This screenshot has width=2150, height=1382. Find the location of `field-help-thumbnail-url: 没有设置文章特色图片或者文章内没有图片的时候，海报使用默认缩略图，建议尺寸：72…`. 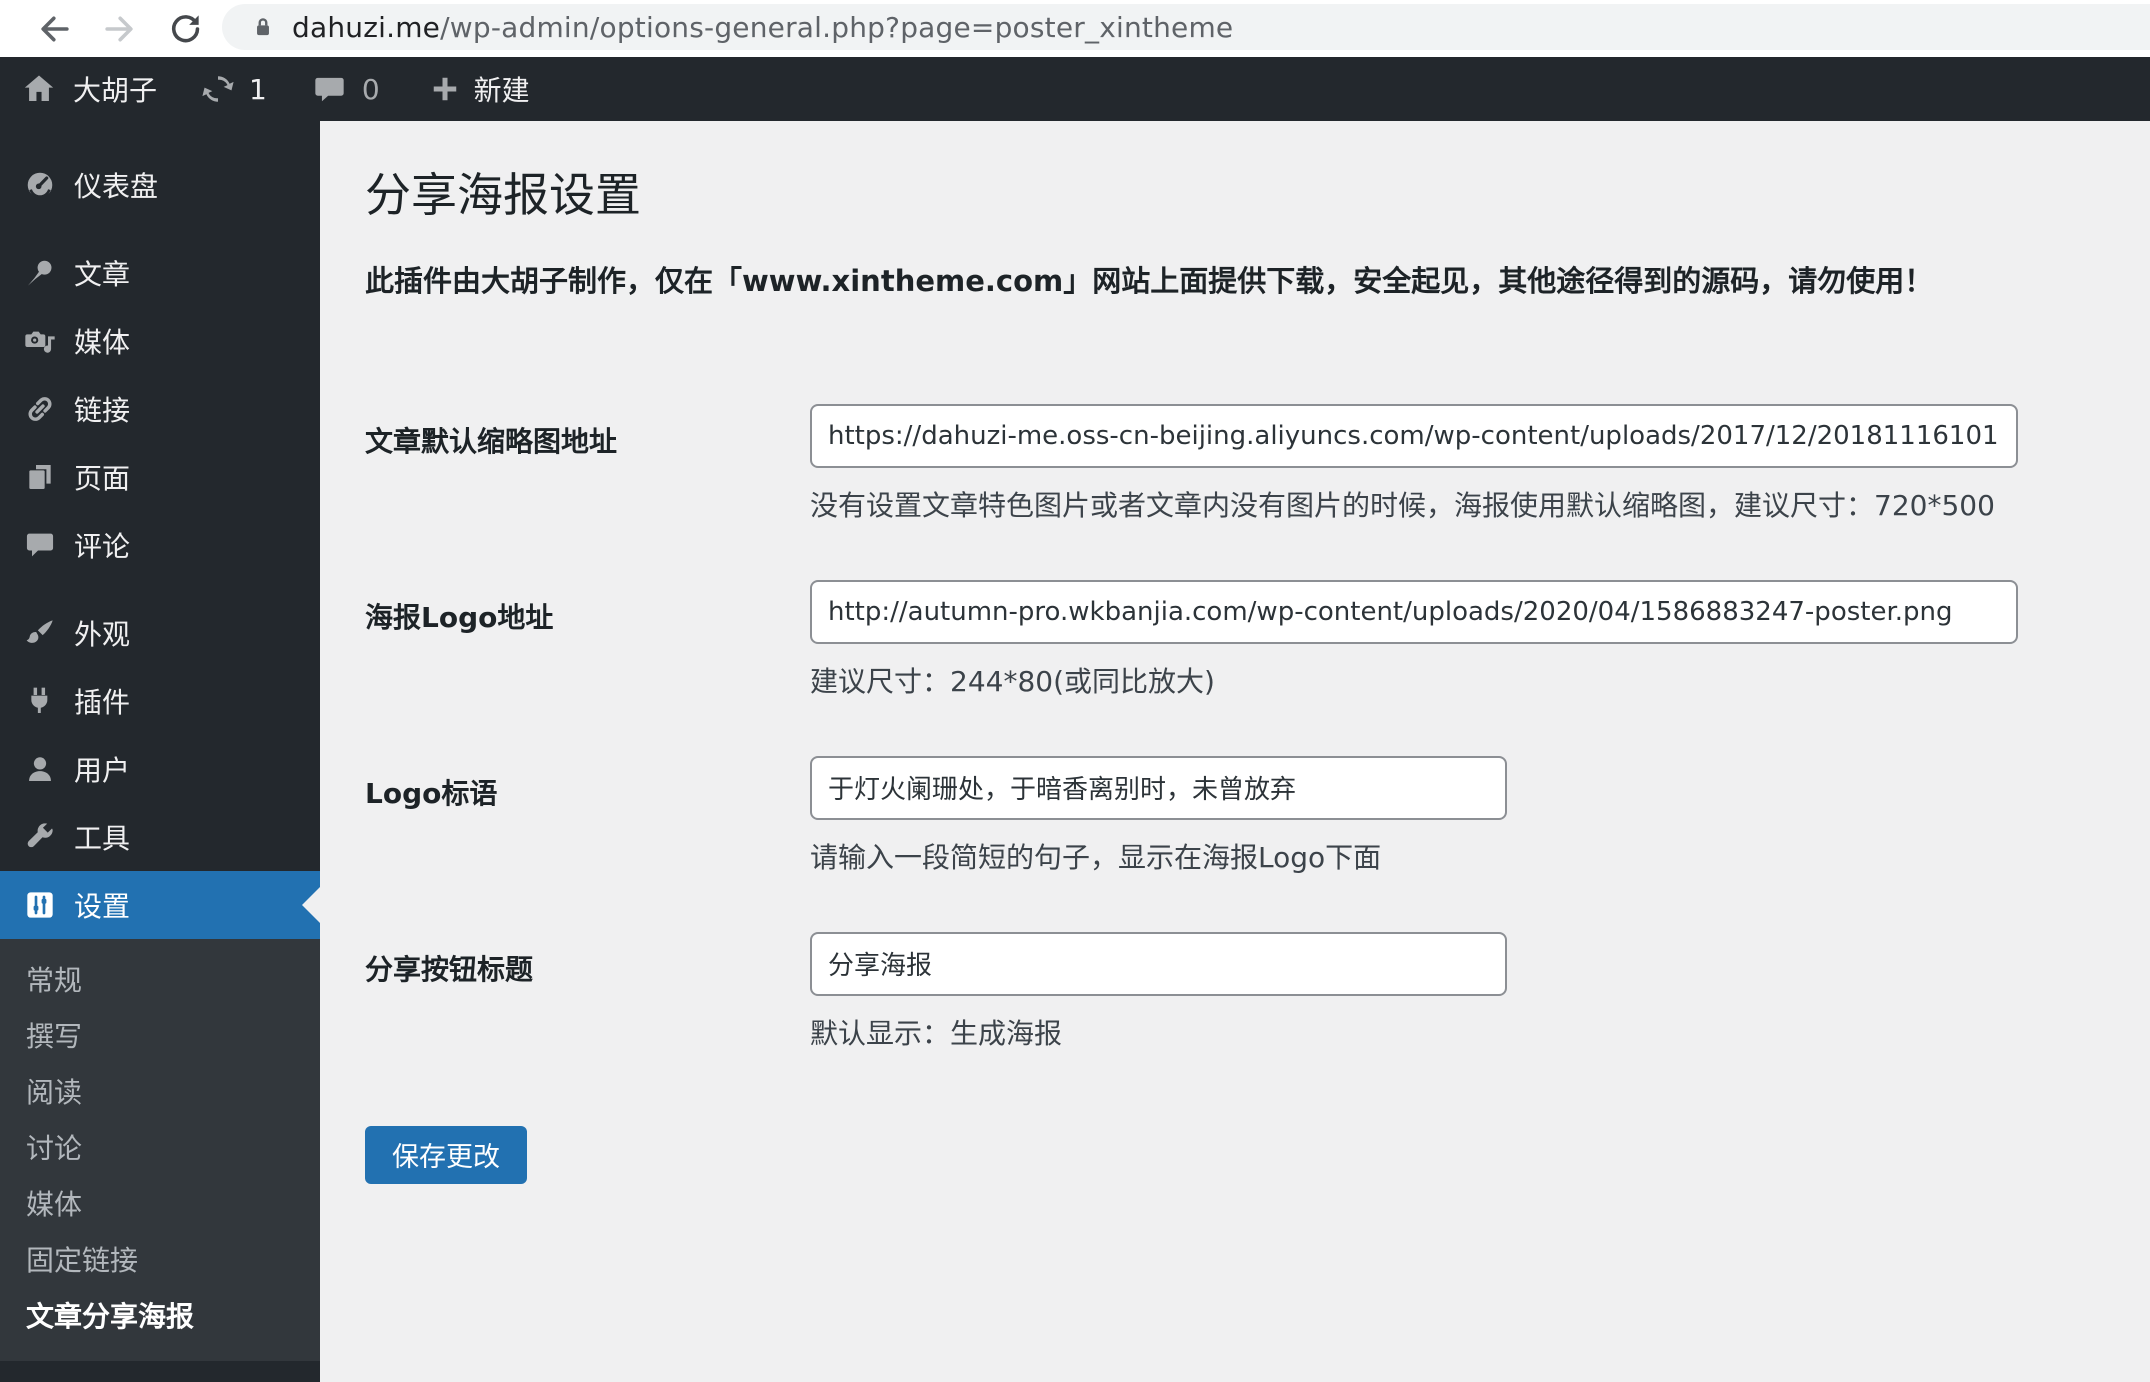

field-help-thumbnail-url: 没有设置文章特色图片或者文章内没有图片的时候，海报使用默认缩略图，建议尺寸：72… is located at coordinates (1402, 505).